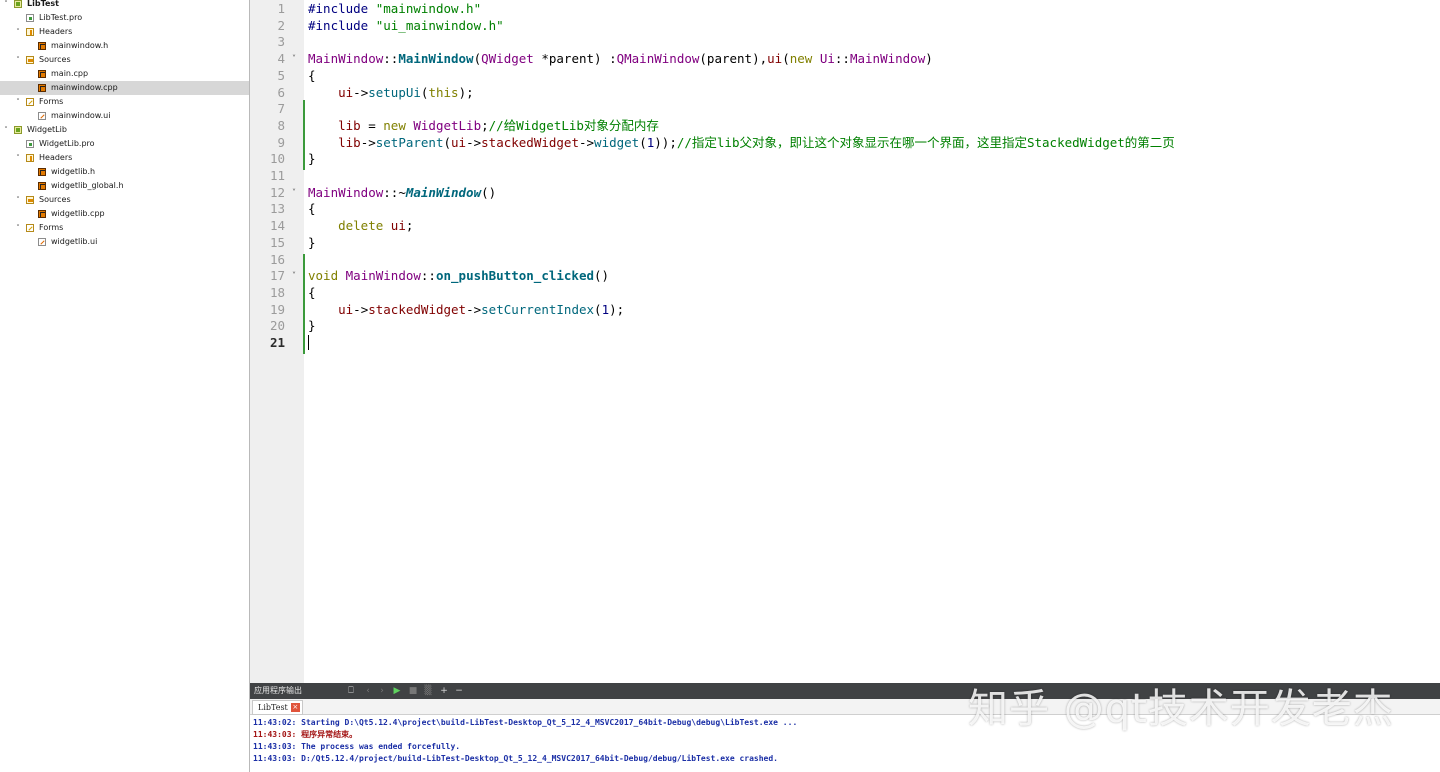 Image resolution: width=1440 pixels, height=772 pixels. I want to click on debug-icon: ▒, so click(428, 691).